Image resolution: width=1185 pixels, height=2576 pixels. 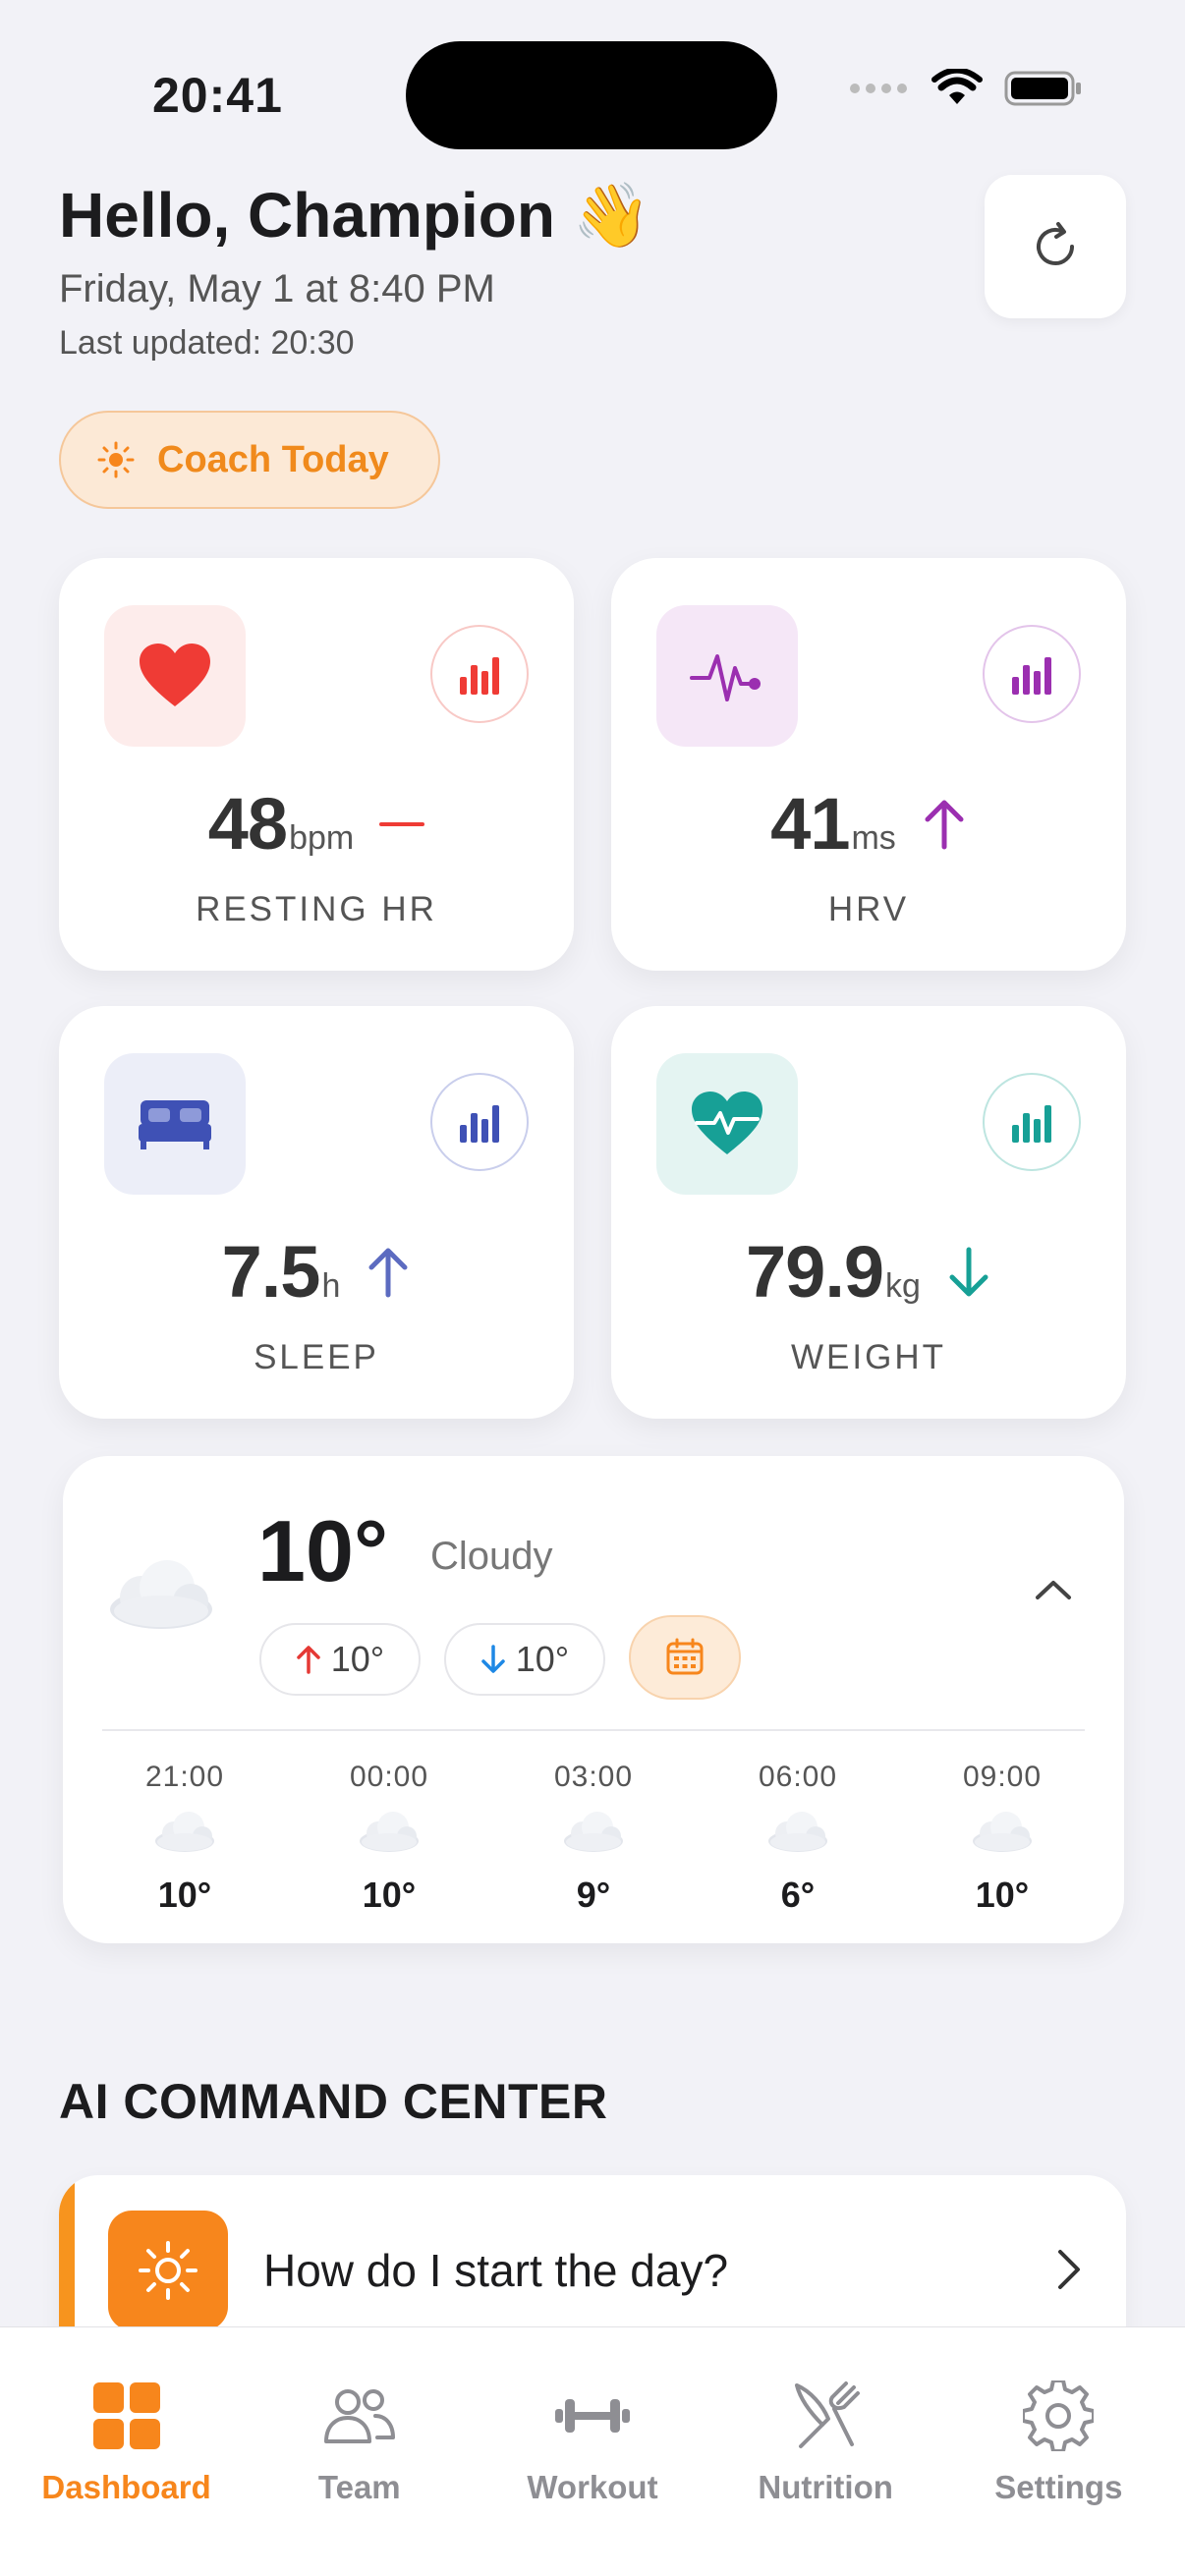 I want to click on metric-unit: ms, so click(x=874, y=838).